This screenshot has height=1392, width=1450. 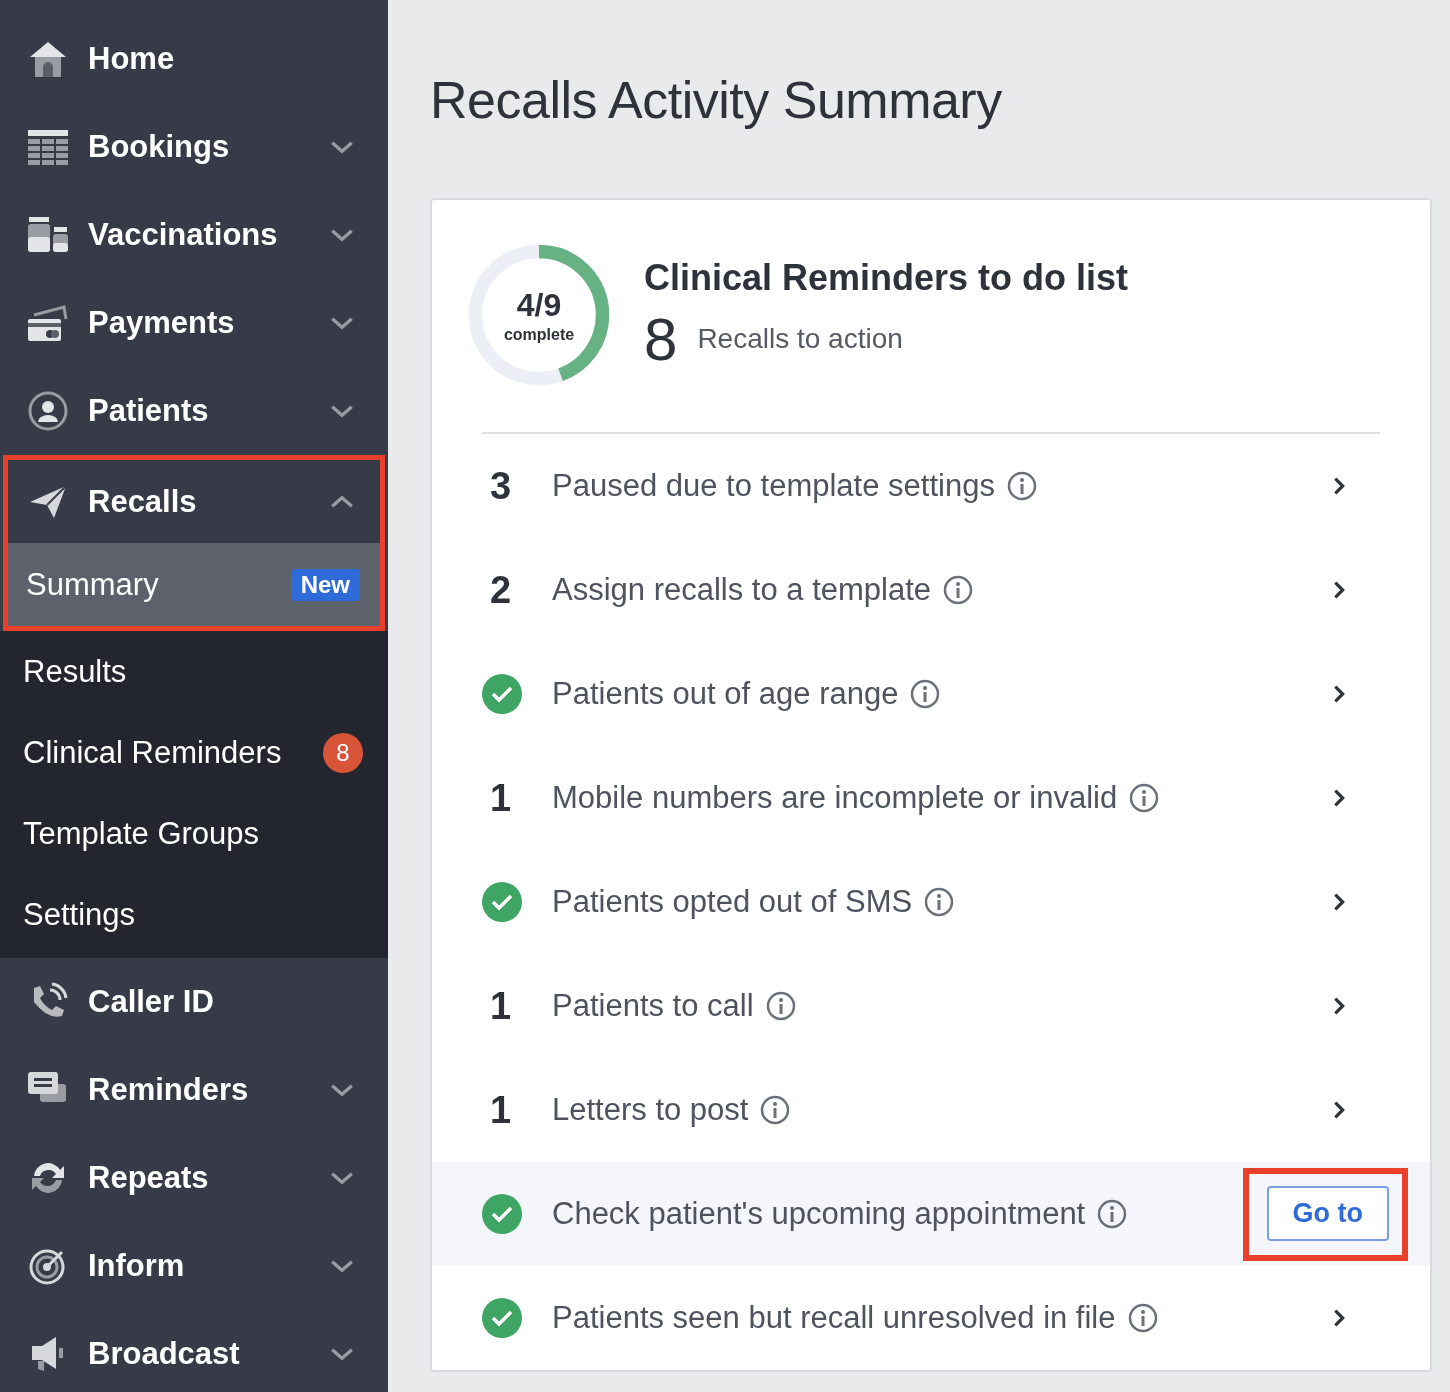 I want to click on task-row: Patients out of age range, so click(x=931, y=694).